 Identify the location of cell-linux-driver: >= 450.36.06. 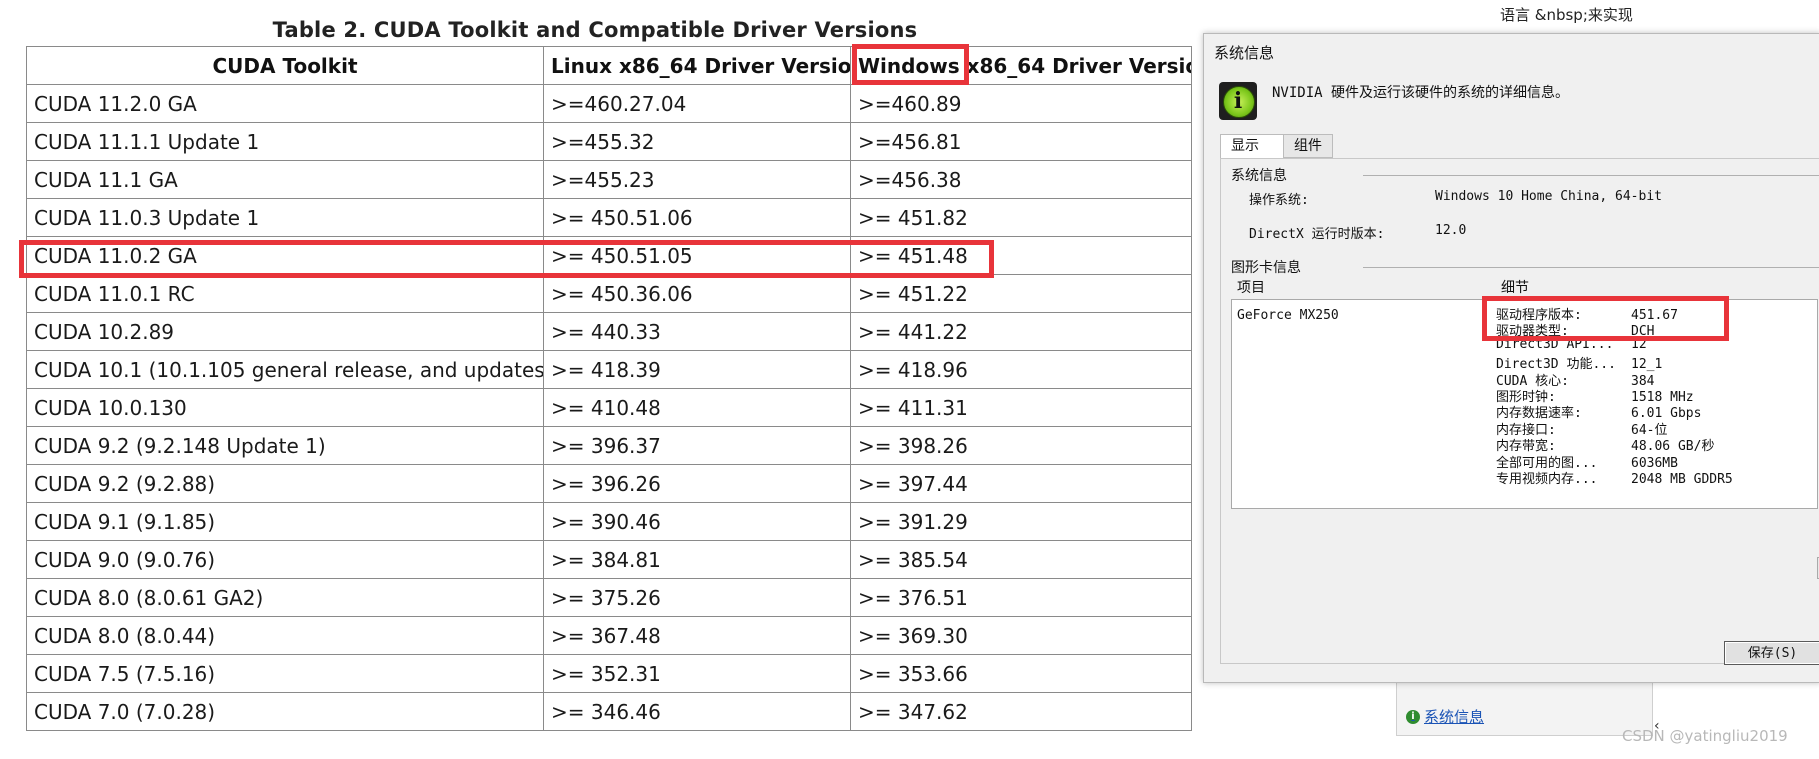
(697, 293).